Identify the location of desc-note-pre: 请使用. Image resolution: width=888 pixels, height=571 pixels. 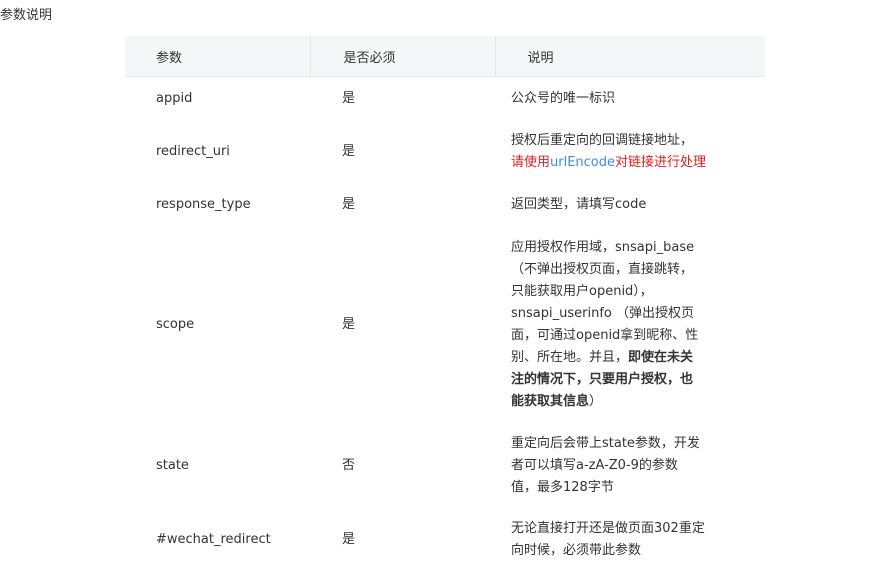
(531, 162).